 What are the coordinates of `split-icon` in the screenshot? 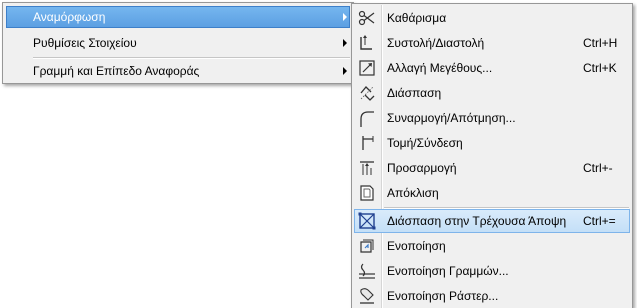 It's located at (367, 93).